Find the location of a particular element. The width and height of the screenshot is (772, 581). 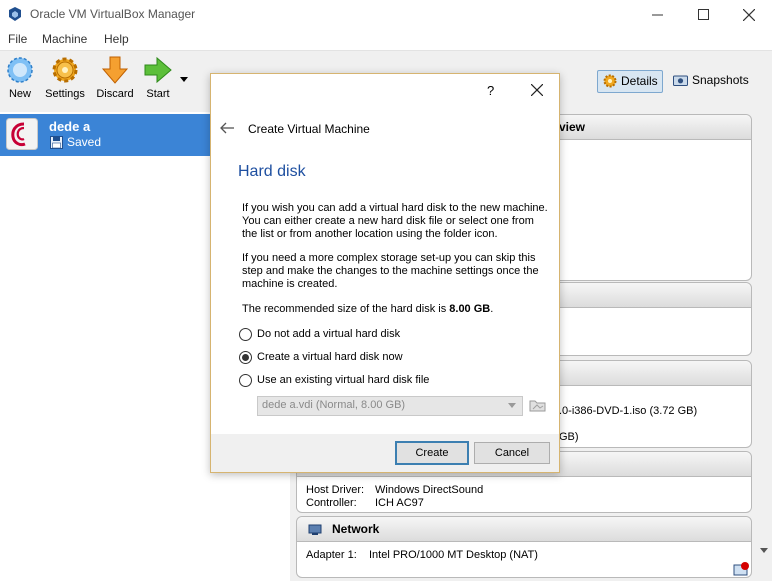

new-label: New is located at coordinates (19, 94).